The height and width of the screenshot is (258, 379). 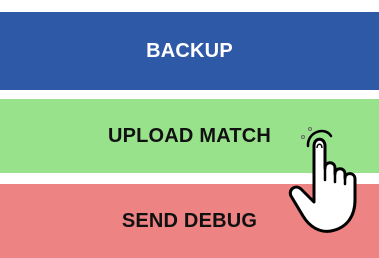 I want to click on upload-match-button-label: UPLOAD MATCH, so click(x=189, y=135).